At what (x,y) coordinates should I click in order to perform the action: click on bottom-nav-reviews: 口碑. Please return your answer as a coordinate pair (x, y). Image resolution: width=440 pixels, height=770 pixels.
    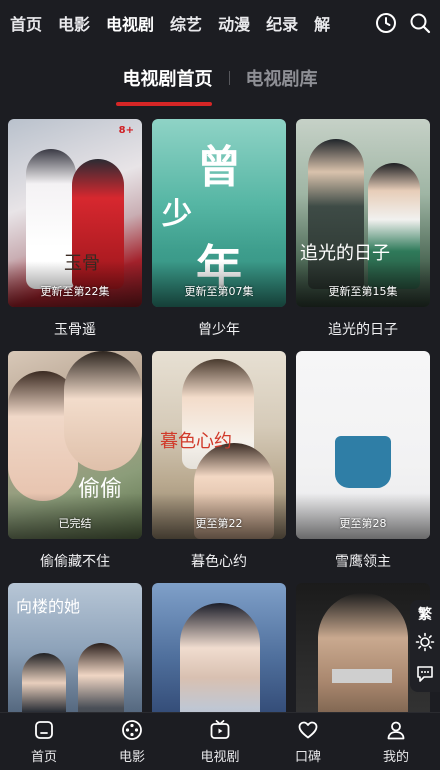
    Looking at the image, I should click on (308, 741).